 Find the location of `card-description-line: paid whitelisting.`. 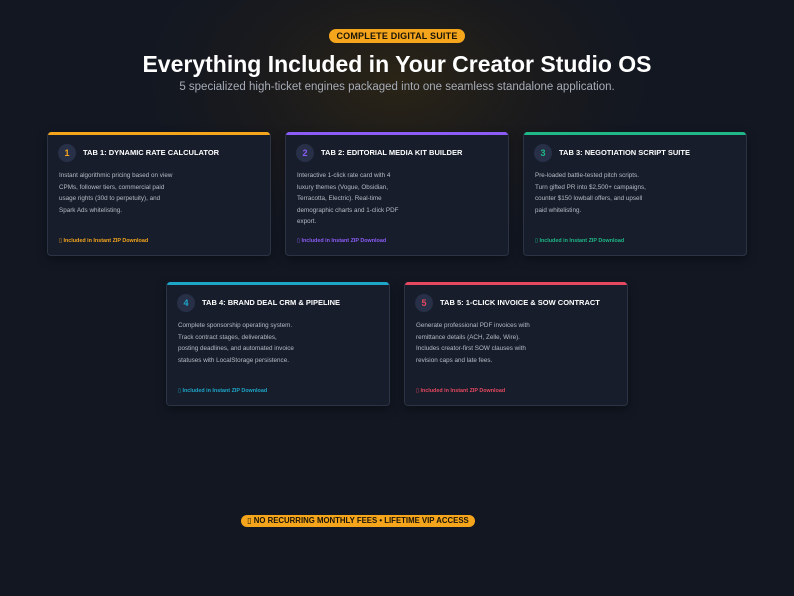

card-description-line: paid whitelisting. is located at coordinates (558, 210).